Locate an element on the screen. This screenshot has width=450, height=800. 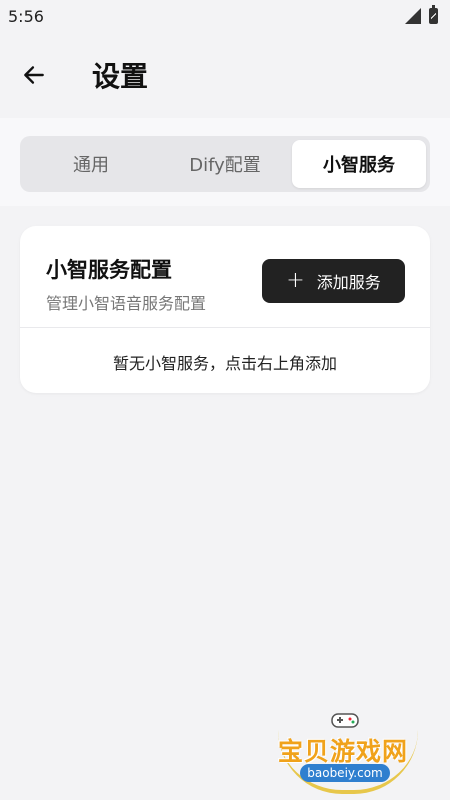
status-icons is located at coordinates (421, 14).